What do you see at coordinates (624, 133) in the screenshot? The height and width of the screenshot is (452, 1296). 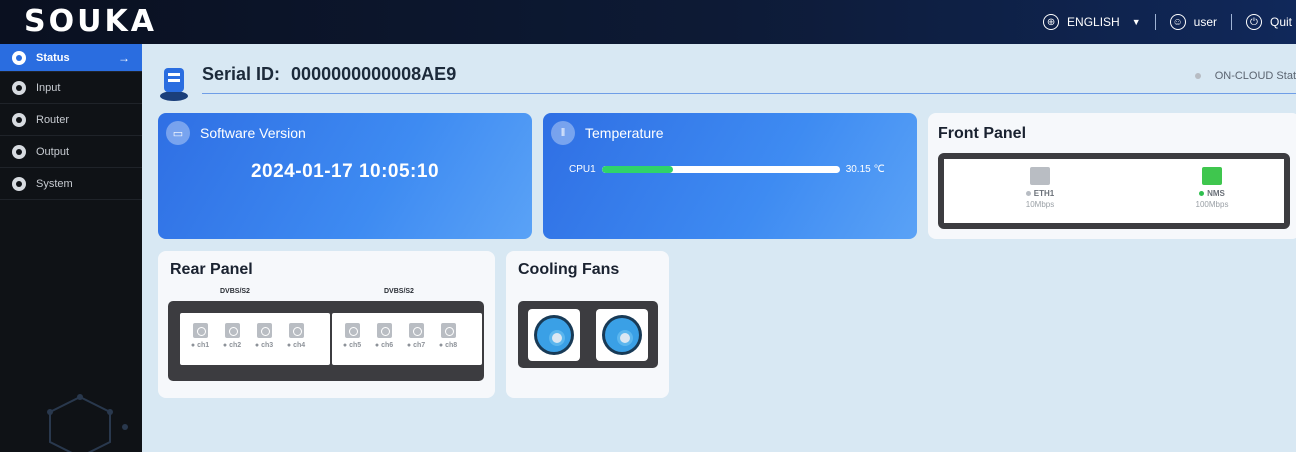 I see `temperature-title: Temperature` at bounding box center [624, 133].